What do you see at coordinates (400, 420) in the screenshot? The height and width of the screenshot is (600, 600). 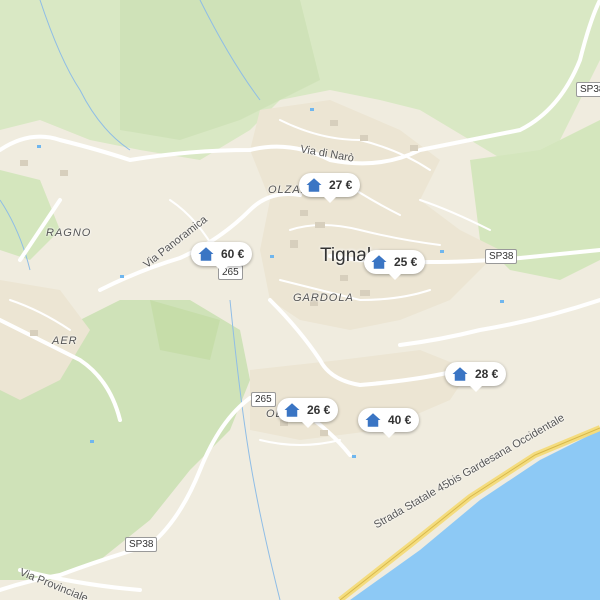 I see `price-label: 40 €` at bounding box center [400, 420].